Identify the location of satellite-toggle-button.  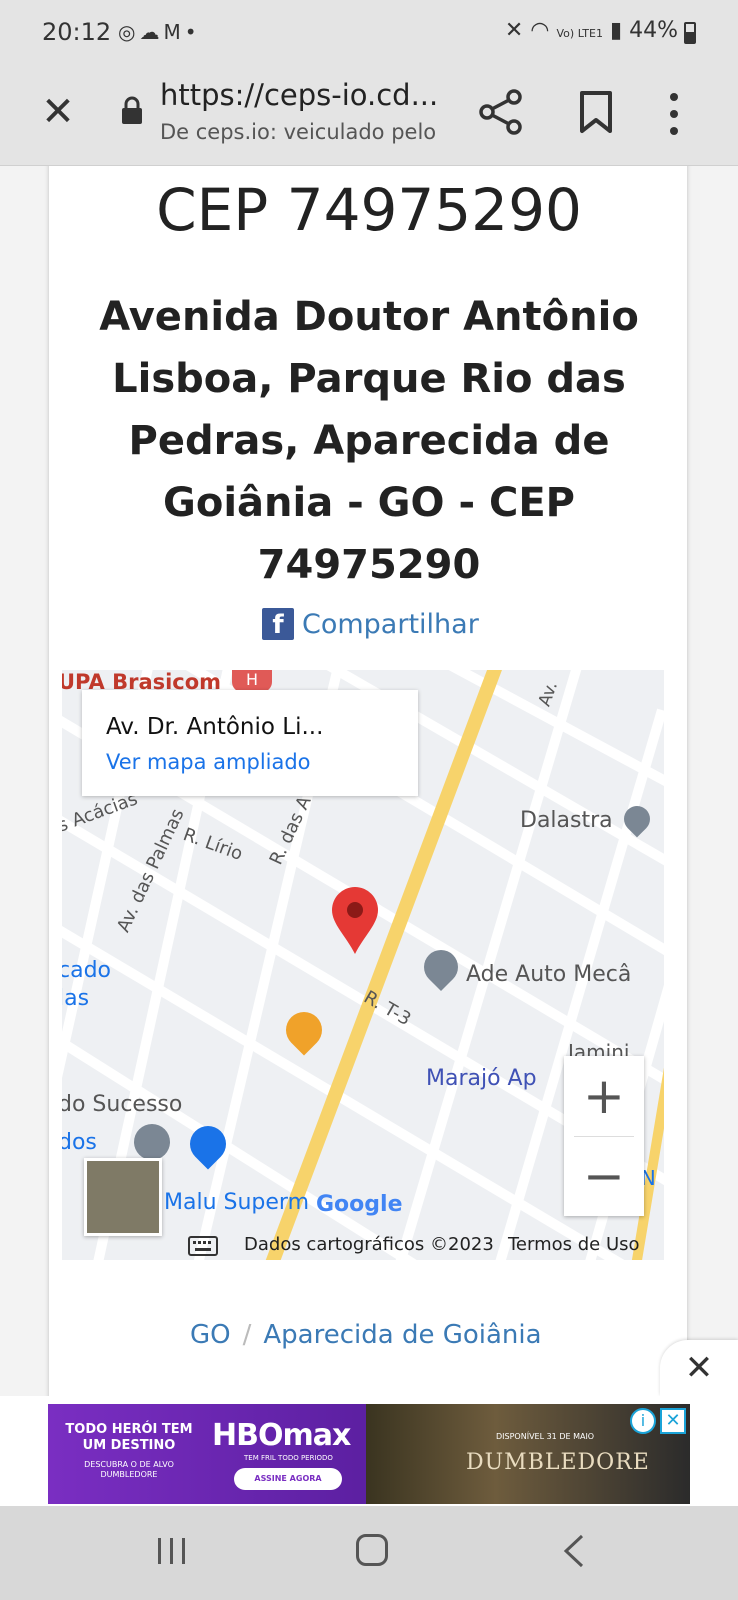
(123, 1197).